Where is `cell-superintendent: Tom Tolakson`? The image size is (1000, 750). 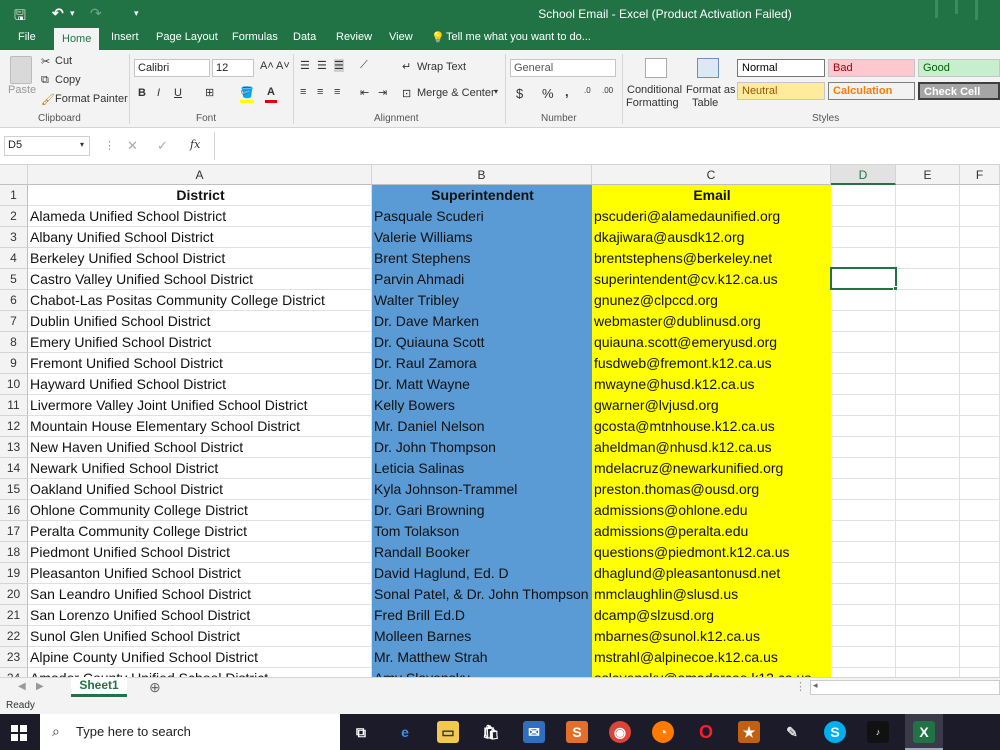 cell-superintendent: Tom Tolakson is located at coordinates (482, 531).